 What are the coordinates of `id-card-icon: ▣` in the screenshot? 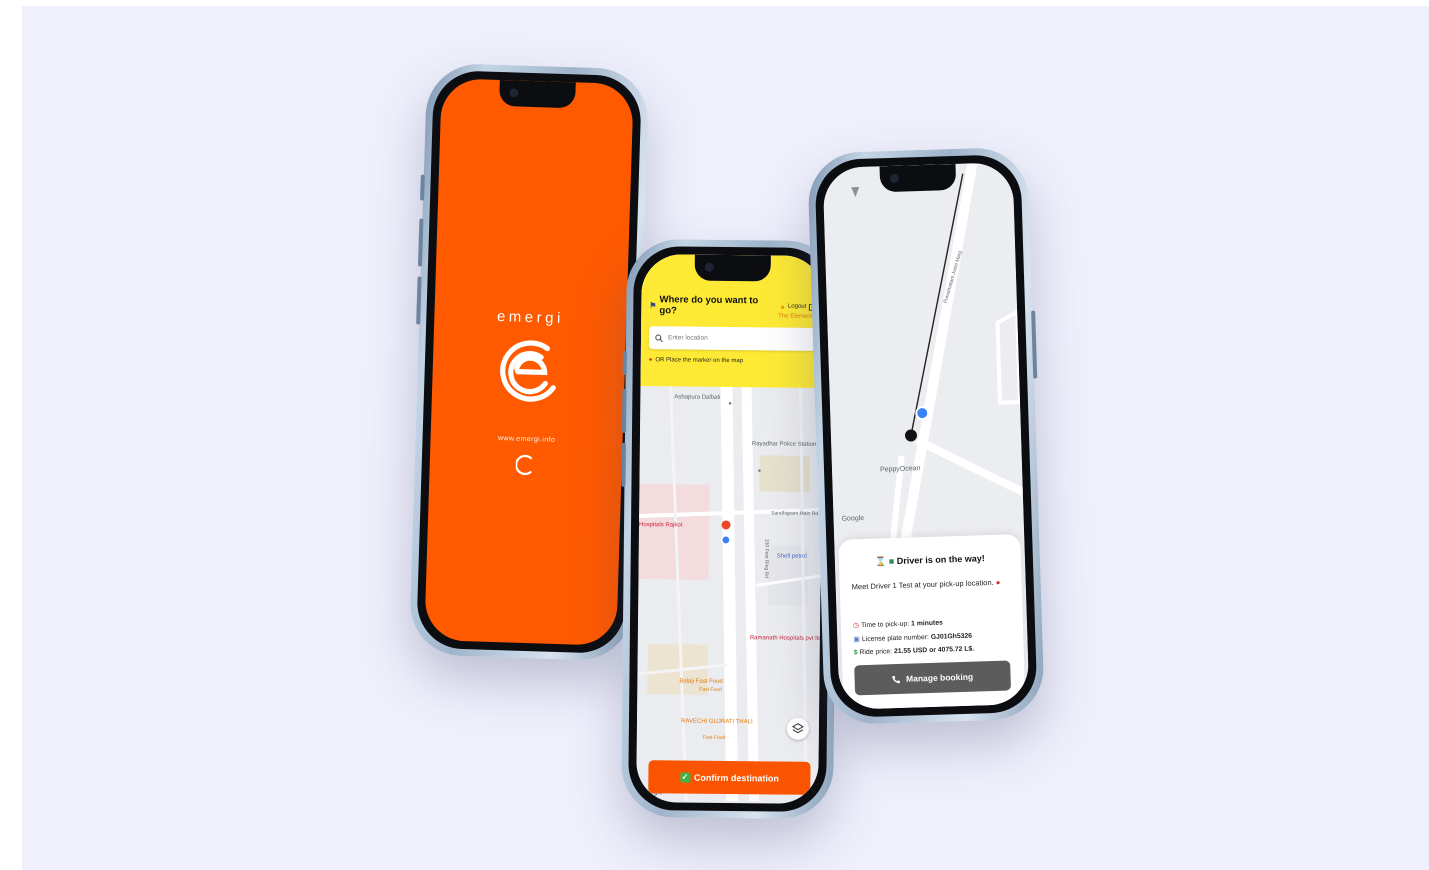 It's located at (857, 640).